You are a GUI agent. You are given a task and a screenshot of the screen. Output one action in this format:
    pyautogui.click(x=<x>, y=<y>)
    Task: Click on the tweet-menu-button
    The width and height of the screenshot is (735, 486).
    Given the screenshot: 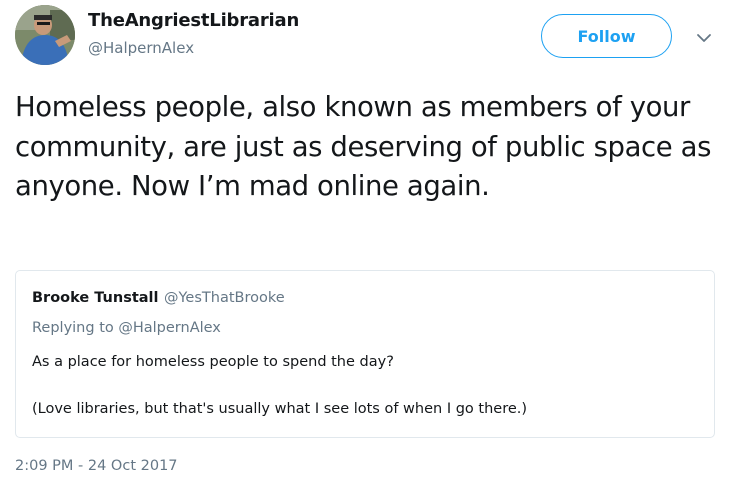 What is the action you would take?
    pyautogui.click(x=704, y=38)
    